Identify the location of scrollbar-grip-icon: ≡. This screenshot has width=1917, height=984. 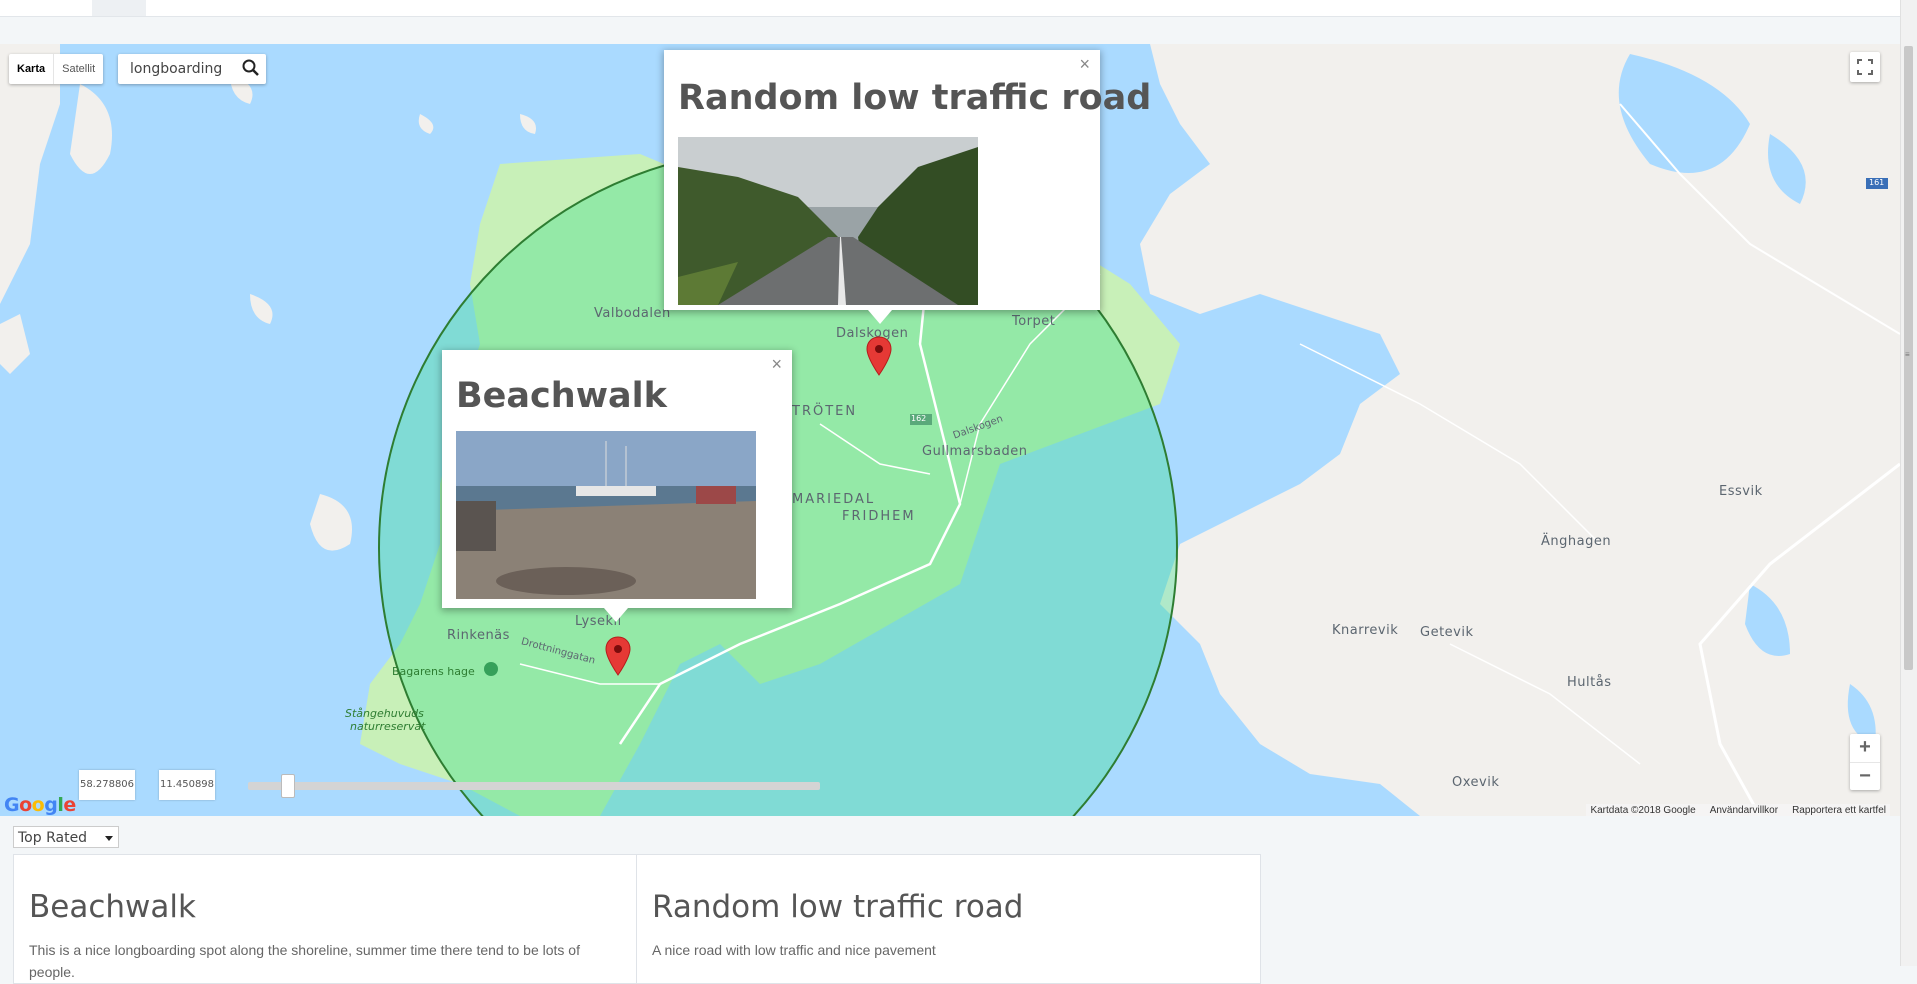
(1907, 354).